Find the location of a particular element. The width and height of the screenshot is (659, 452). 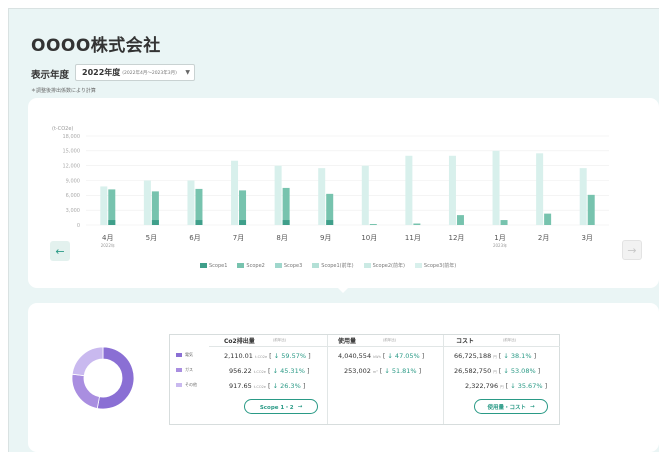

row-label-other: その他 is located at coordinates (186, 385).